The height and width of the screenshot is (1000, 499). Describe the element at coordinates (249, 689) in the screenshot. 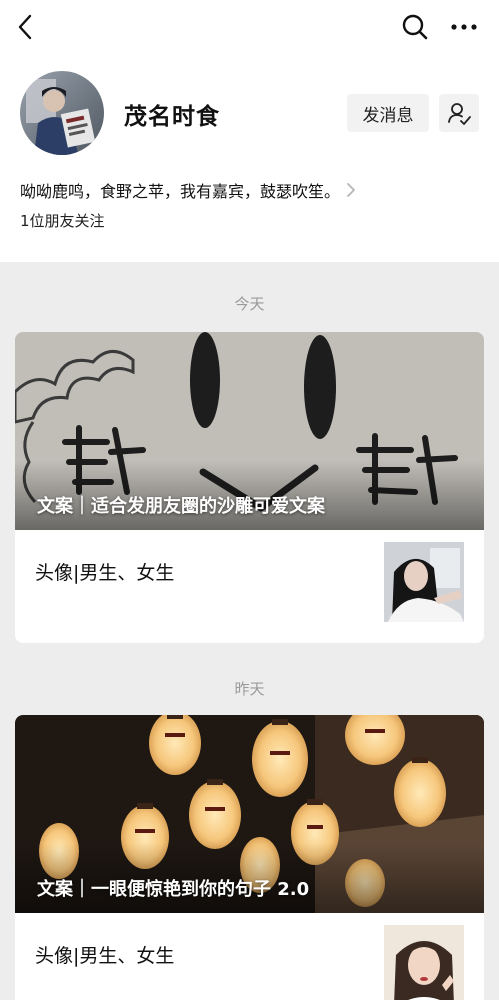

I see `day-label-yesterday: 昨天` at that location.